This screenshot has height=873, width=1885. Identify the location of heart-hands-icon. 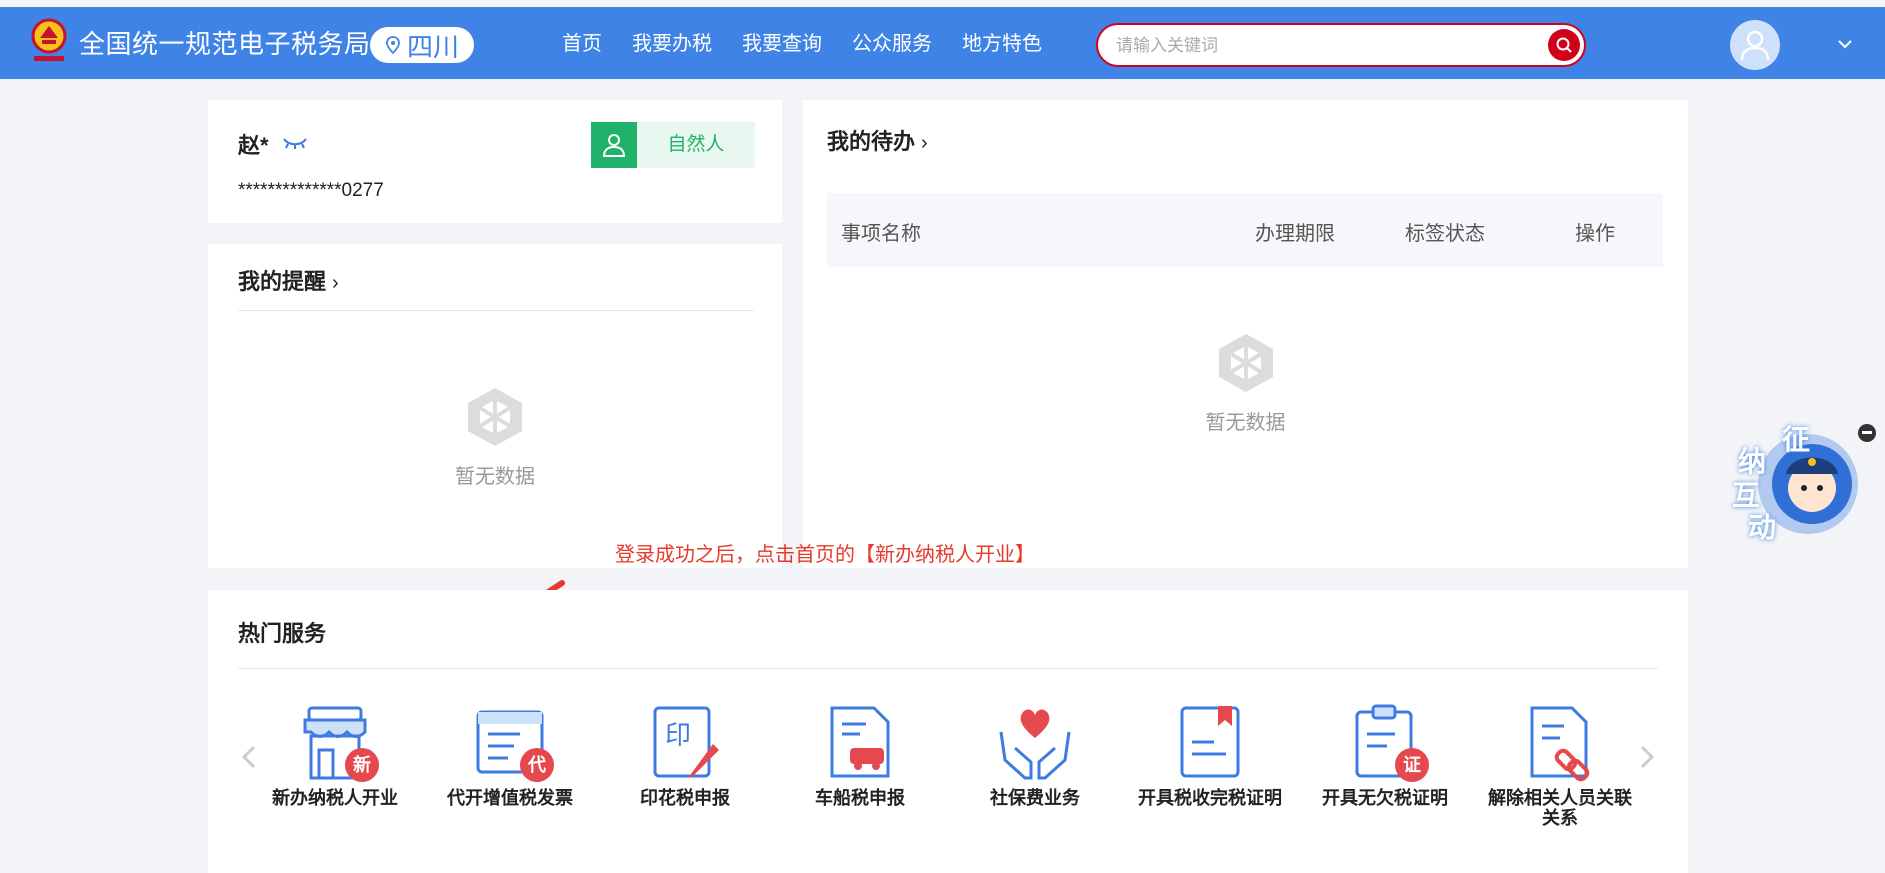
(1035, 742).